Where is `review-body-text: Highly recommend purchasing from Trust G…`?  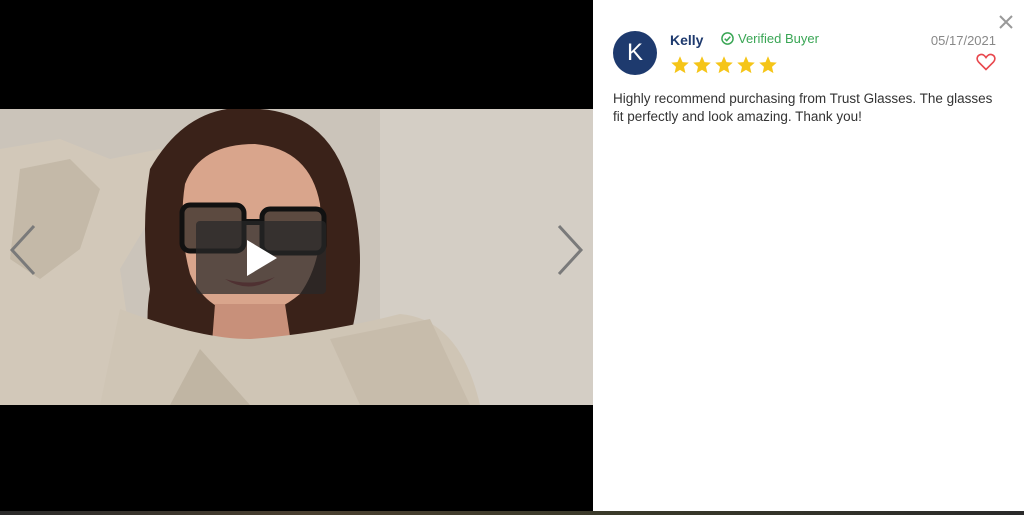
review-body-text: Highly recommend purchasing from Trust G… is located at coordinates (803, 107).